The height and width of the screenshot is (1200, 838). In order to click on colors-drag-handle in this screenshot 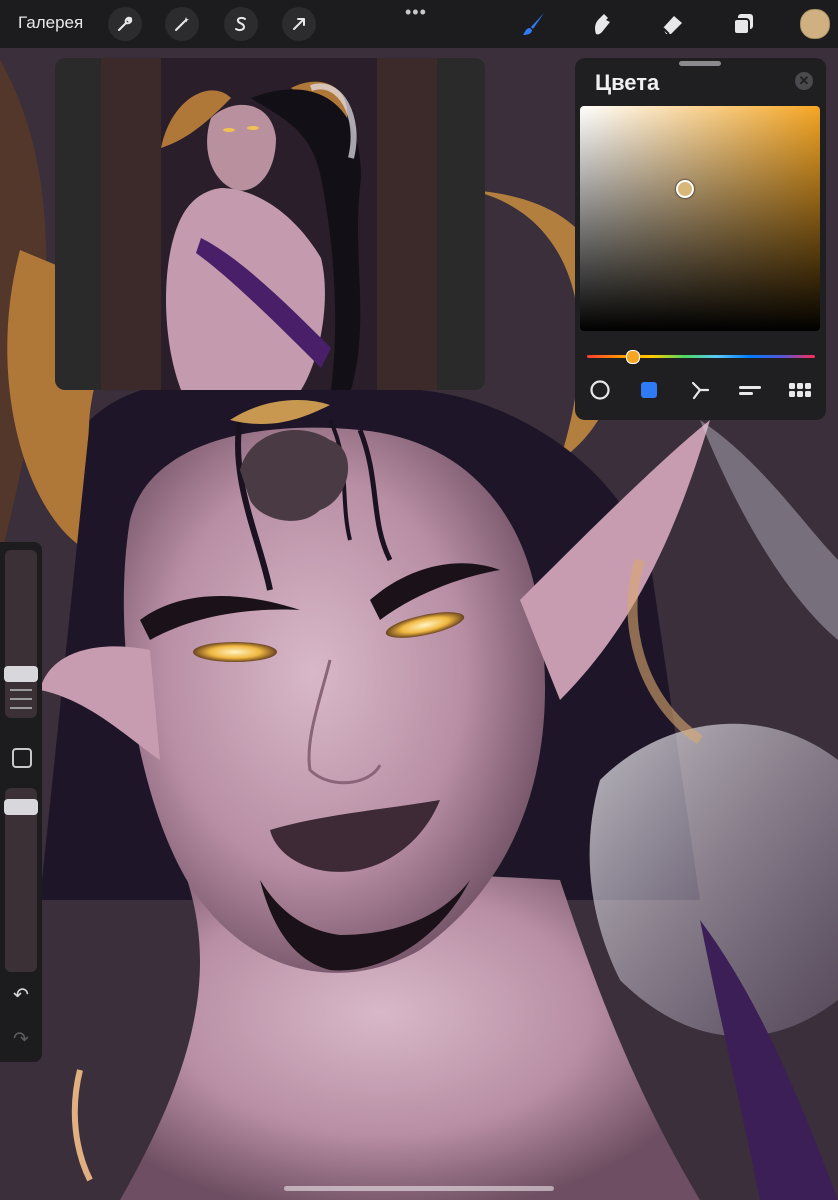, I will do `click(700, 63)`.